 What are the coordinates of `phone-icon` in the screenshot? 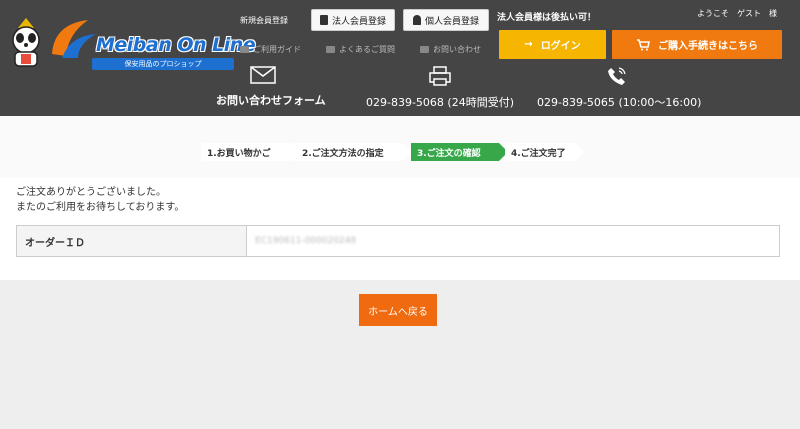 It's located at (617, 76).